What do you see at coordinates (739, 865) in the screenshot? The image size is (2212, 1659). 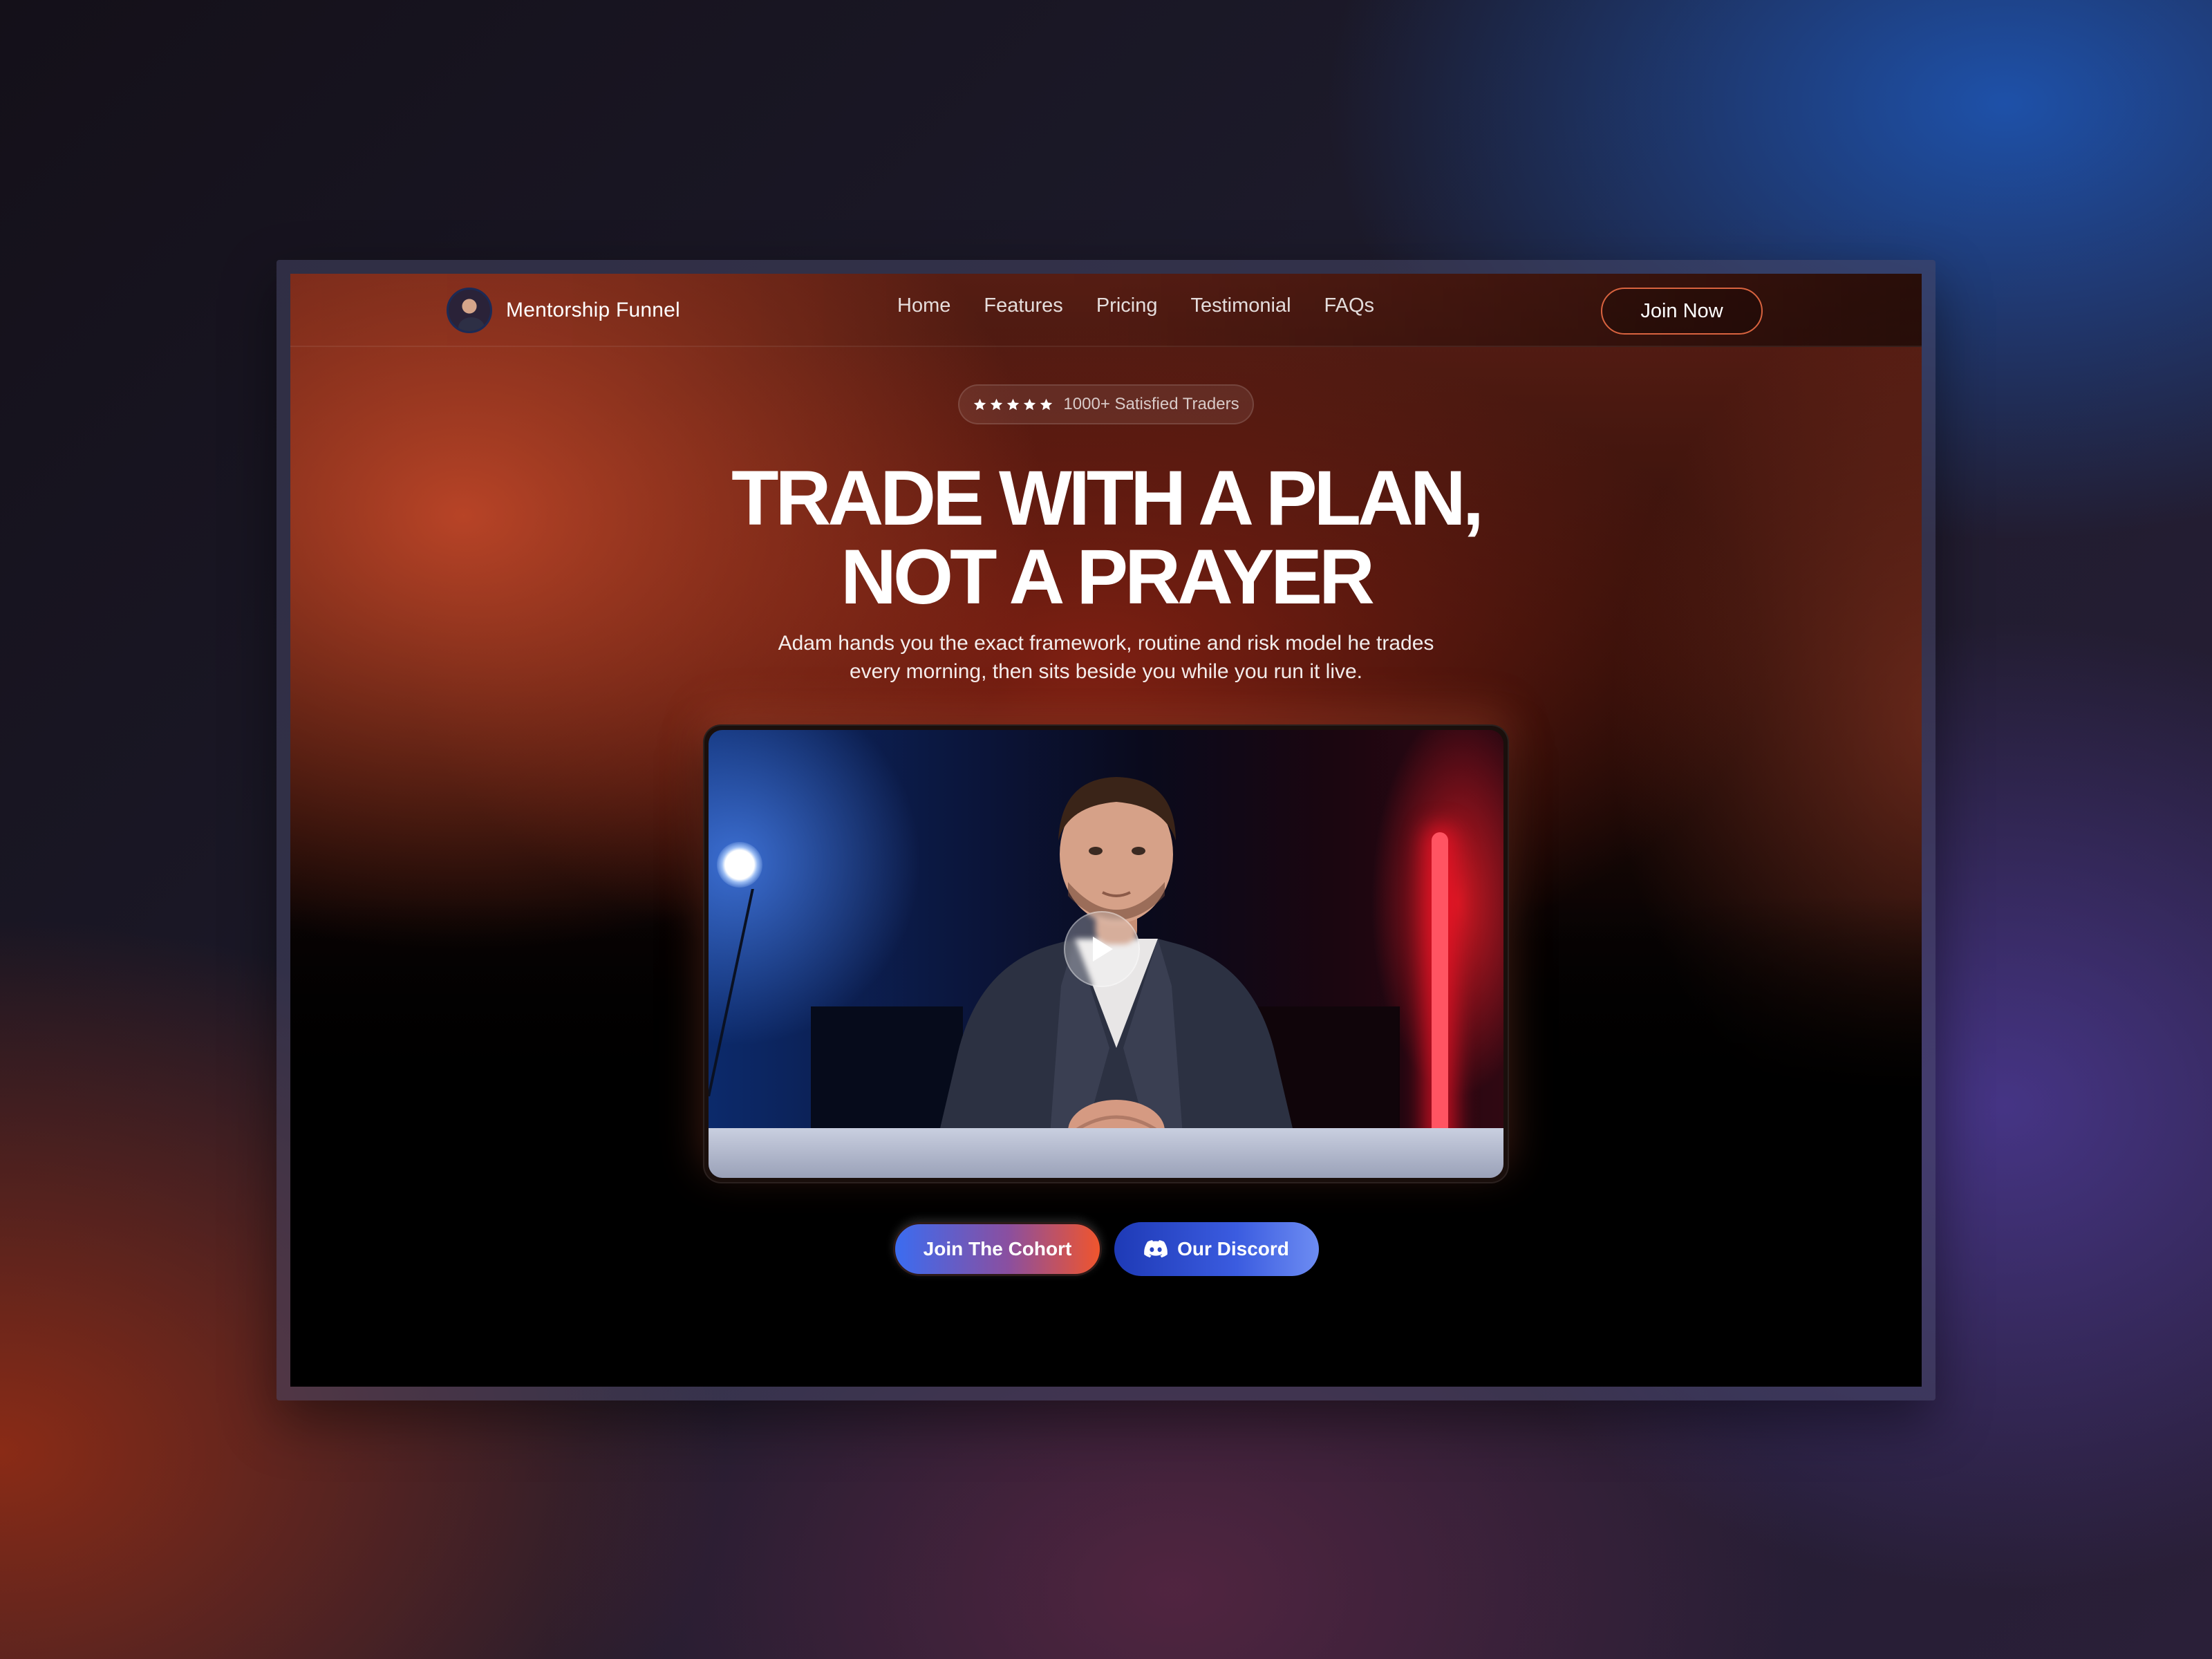 I see `studio-lamp` at bounding box center [739, 865].